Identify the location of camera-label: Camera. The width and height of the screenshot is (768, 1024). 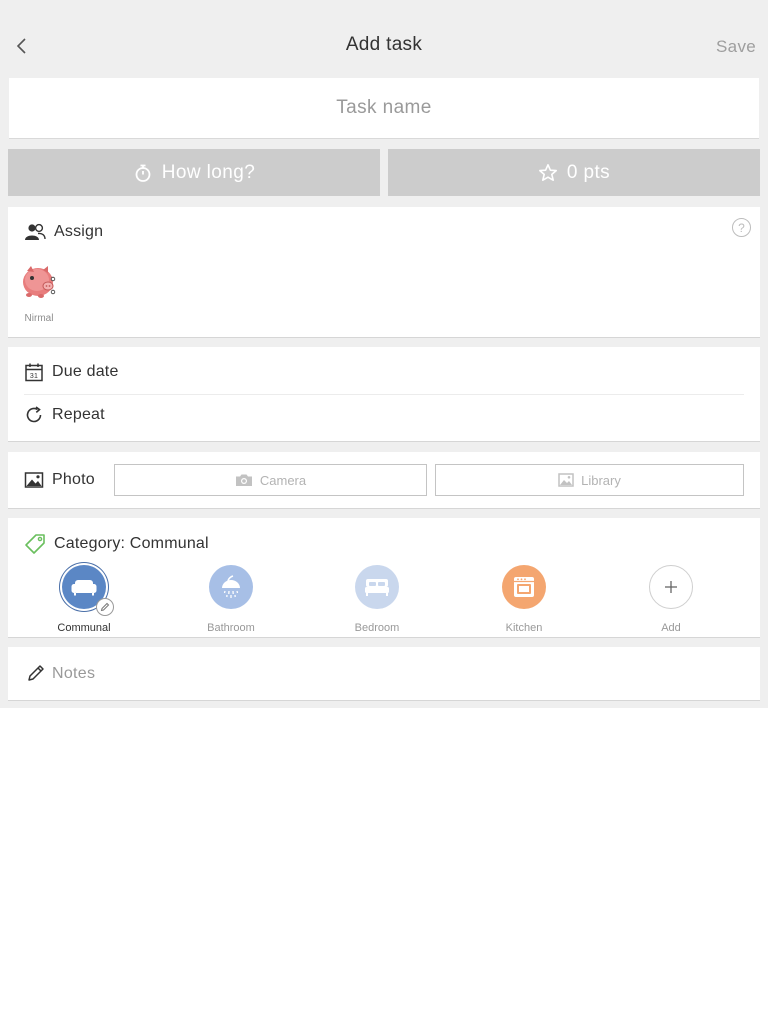
(283, 480).